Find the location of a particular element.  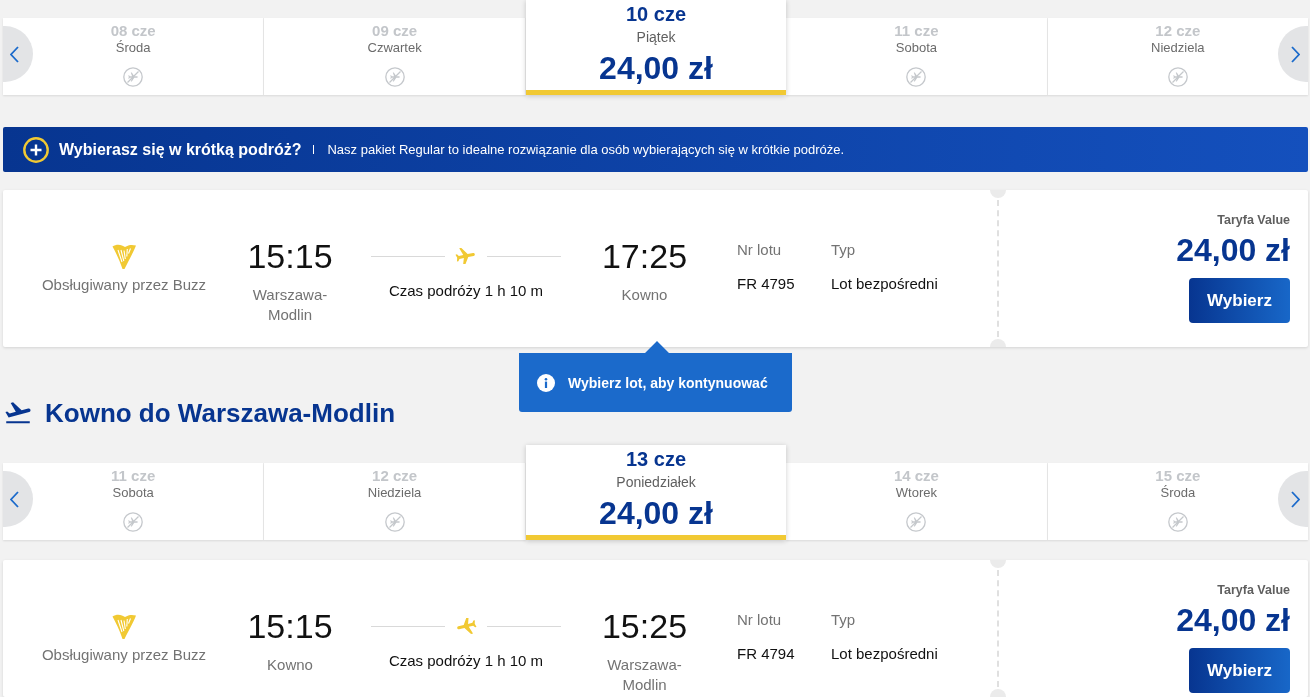

plane-takeoff-icon is located at coordinates (18, 413).